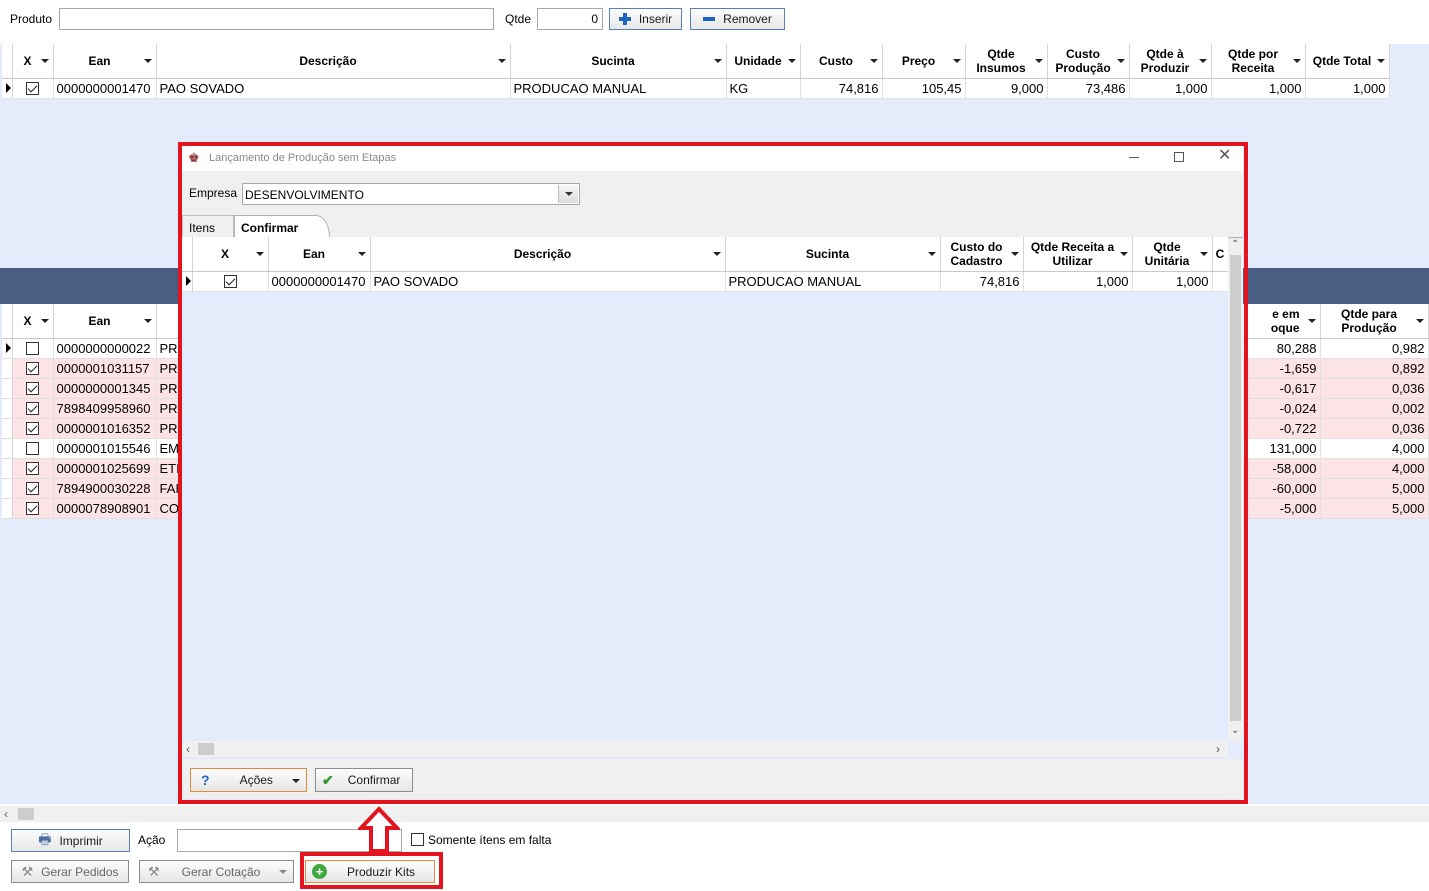  I want to click on col-custo: Custo, so click(841, 61).